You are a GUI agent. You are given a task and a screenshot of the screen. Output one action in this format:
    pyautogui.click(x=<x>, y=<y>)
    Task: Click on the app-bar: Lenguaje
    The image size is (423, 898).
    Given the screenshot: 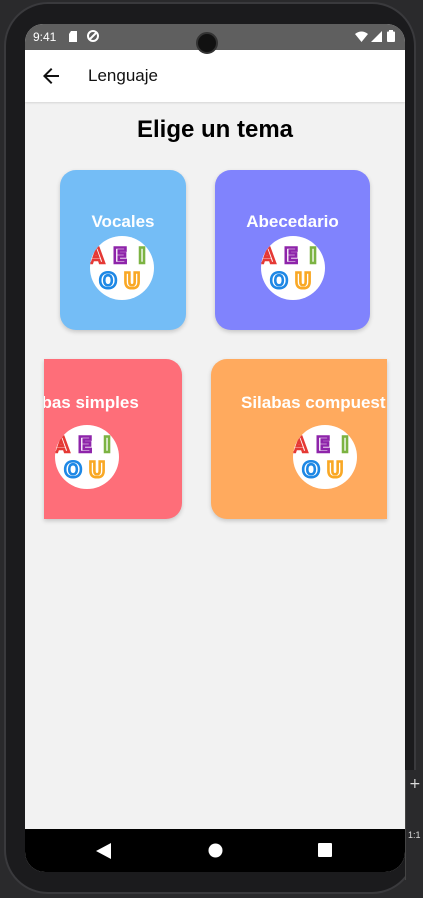 What is the action you would take?
    pyautogui.click(x=215, y=76)
    